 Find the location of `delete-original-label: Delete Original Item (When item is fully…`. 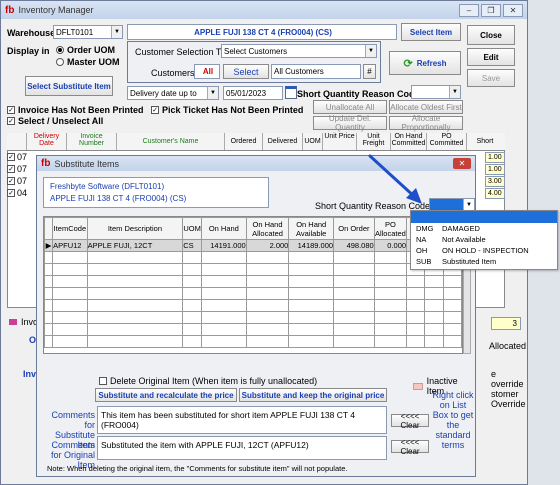

delete-original-label: Delete Original Item (When item is fully… is located at coordinates (214, 381).